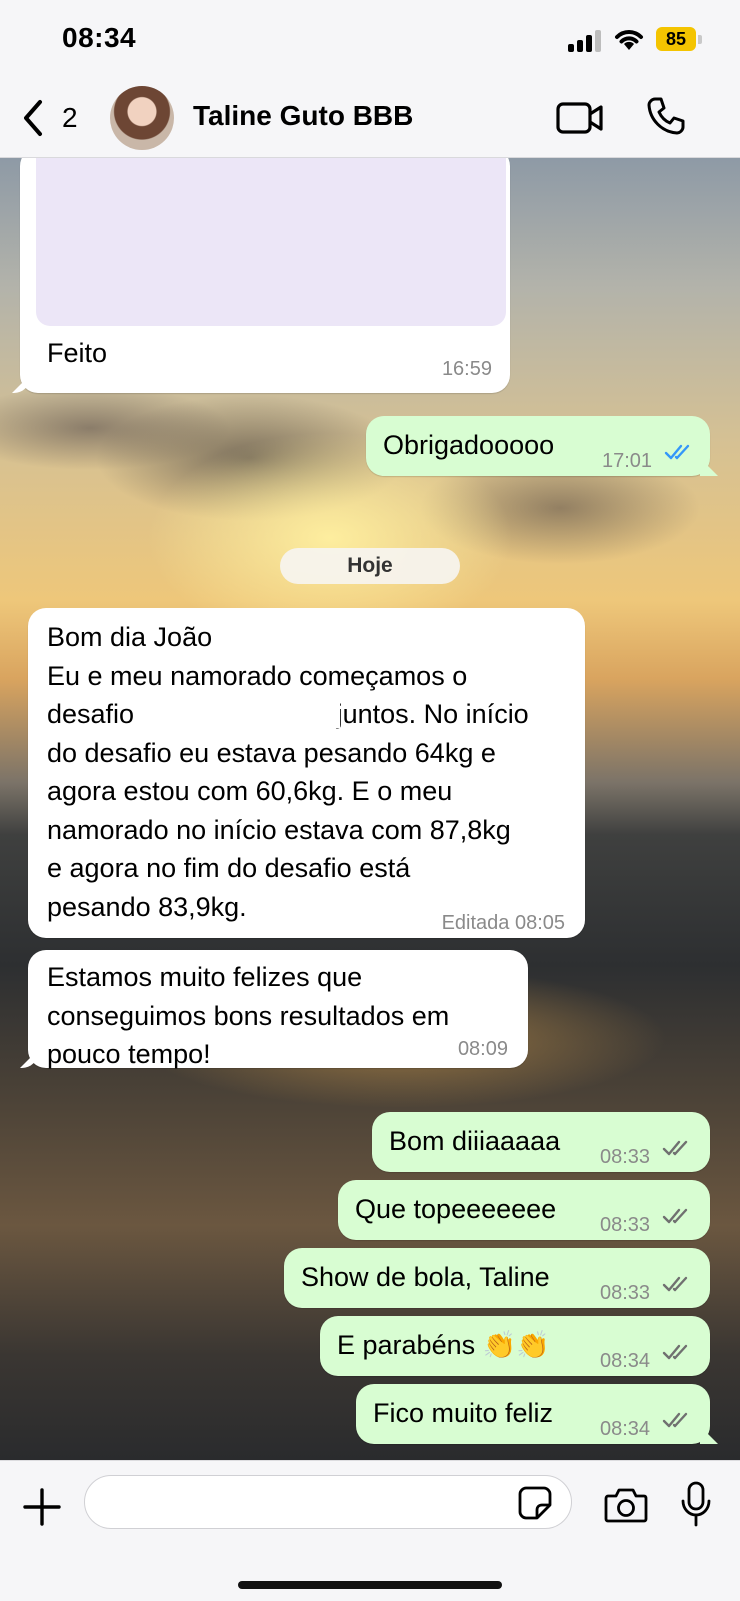 The width and height of the screenshot is (740, 1601). What do you see at coordinates (328, 1502) in the screenshot?
I see `message-input` at bounding box center [328, 1502].